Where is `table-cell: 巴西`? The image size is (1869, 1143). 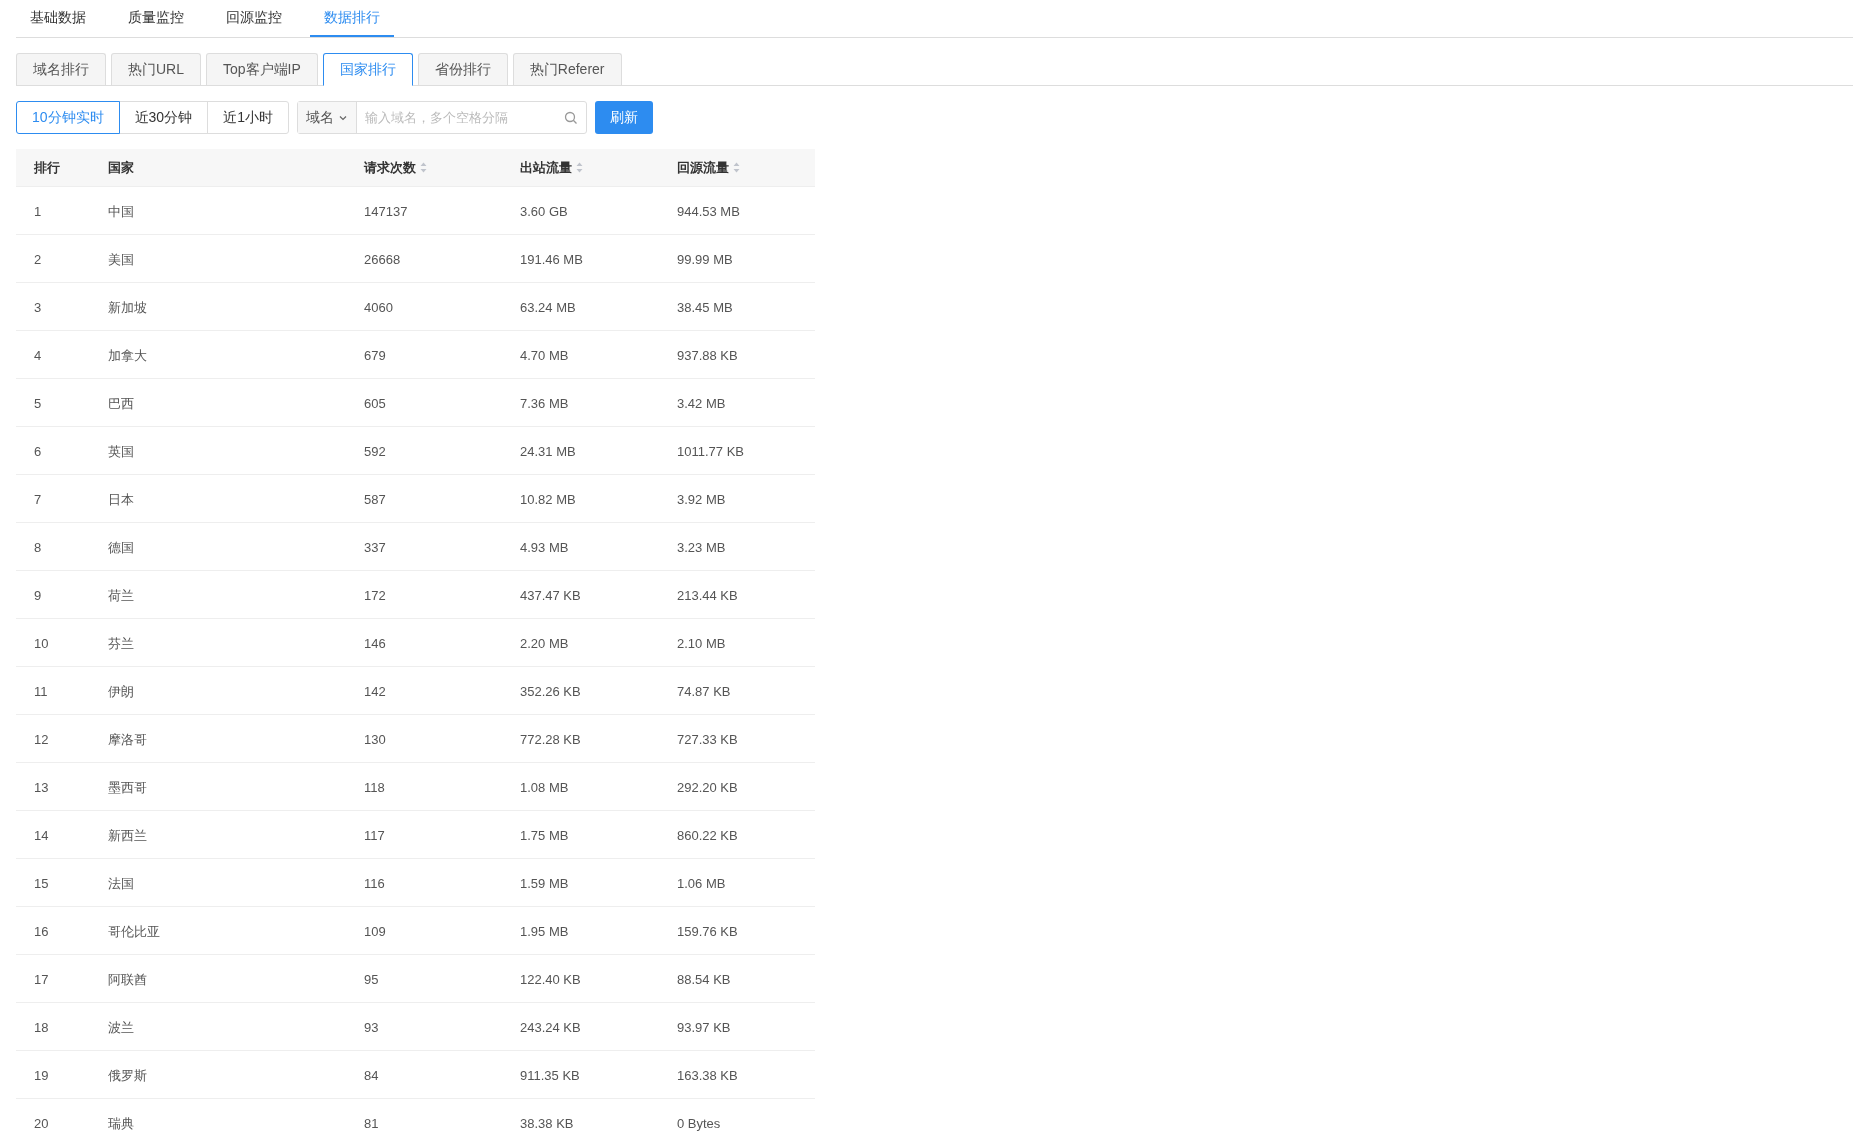
table-cell: 巴西 is located at coordinates (121, 403).